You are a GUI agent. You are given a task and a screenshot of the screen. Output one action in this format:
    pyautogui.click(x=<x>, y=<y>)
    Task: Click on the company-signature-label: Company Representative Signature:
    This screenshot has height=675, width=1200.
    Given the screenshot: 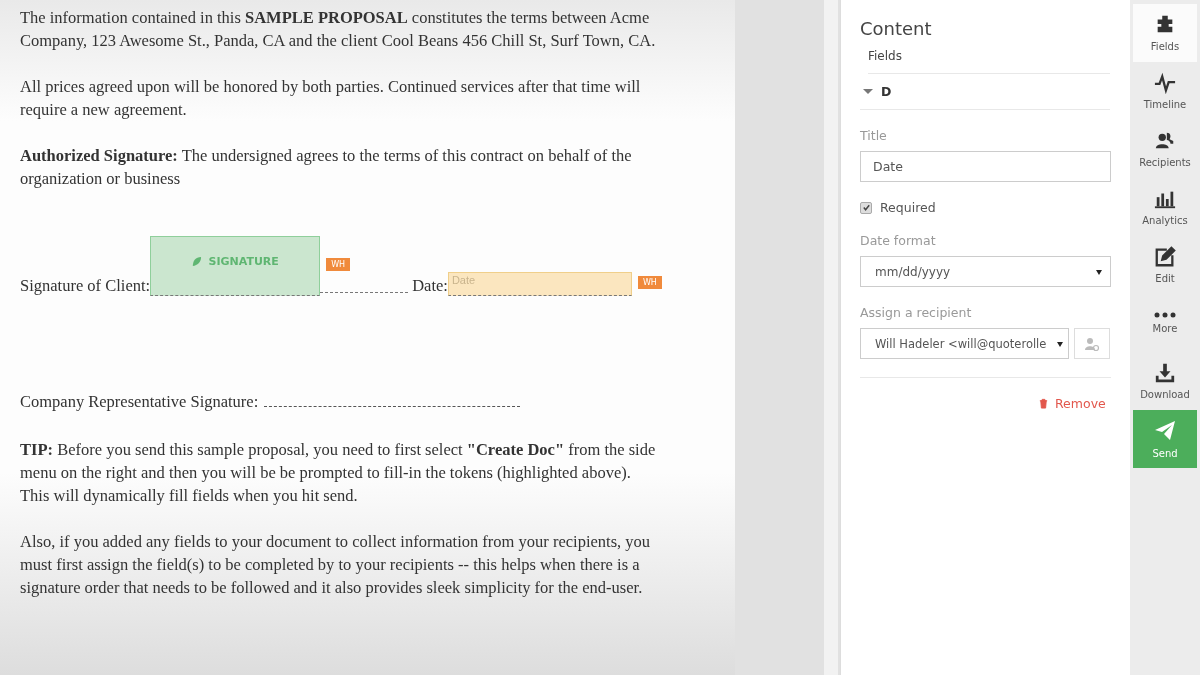 What is the action you would take?
    pyautogui.click(x=139, y=402)
    